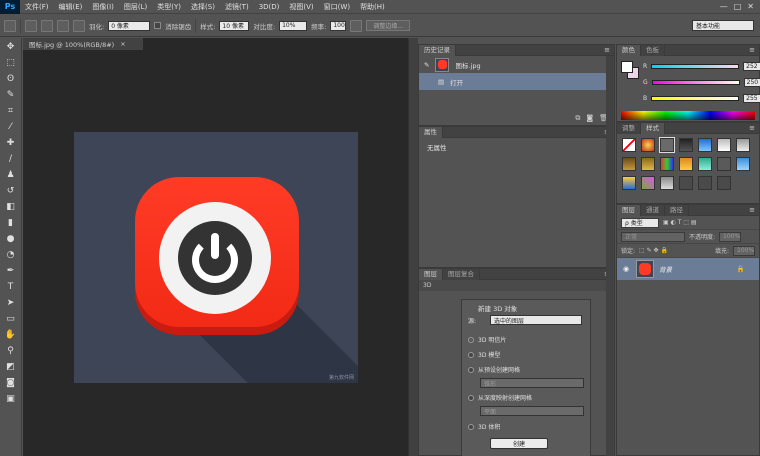  Describe the element at coordinates (11, 351) in the screenshot. I see `zoom-tool-icon: ⚲` at that location.